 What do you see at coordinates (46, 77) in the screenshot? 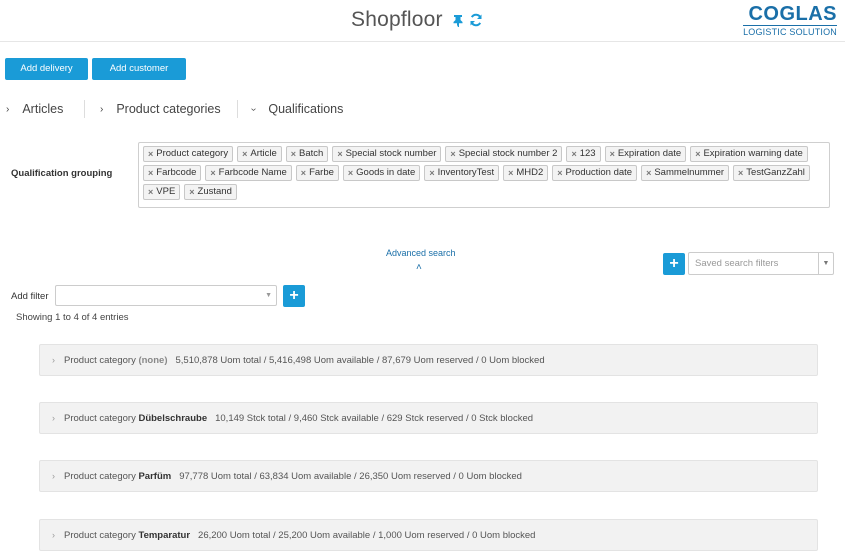
I see `add-delivery-note-button: Add delivery note` at bounding box center [46, 77].